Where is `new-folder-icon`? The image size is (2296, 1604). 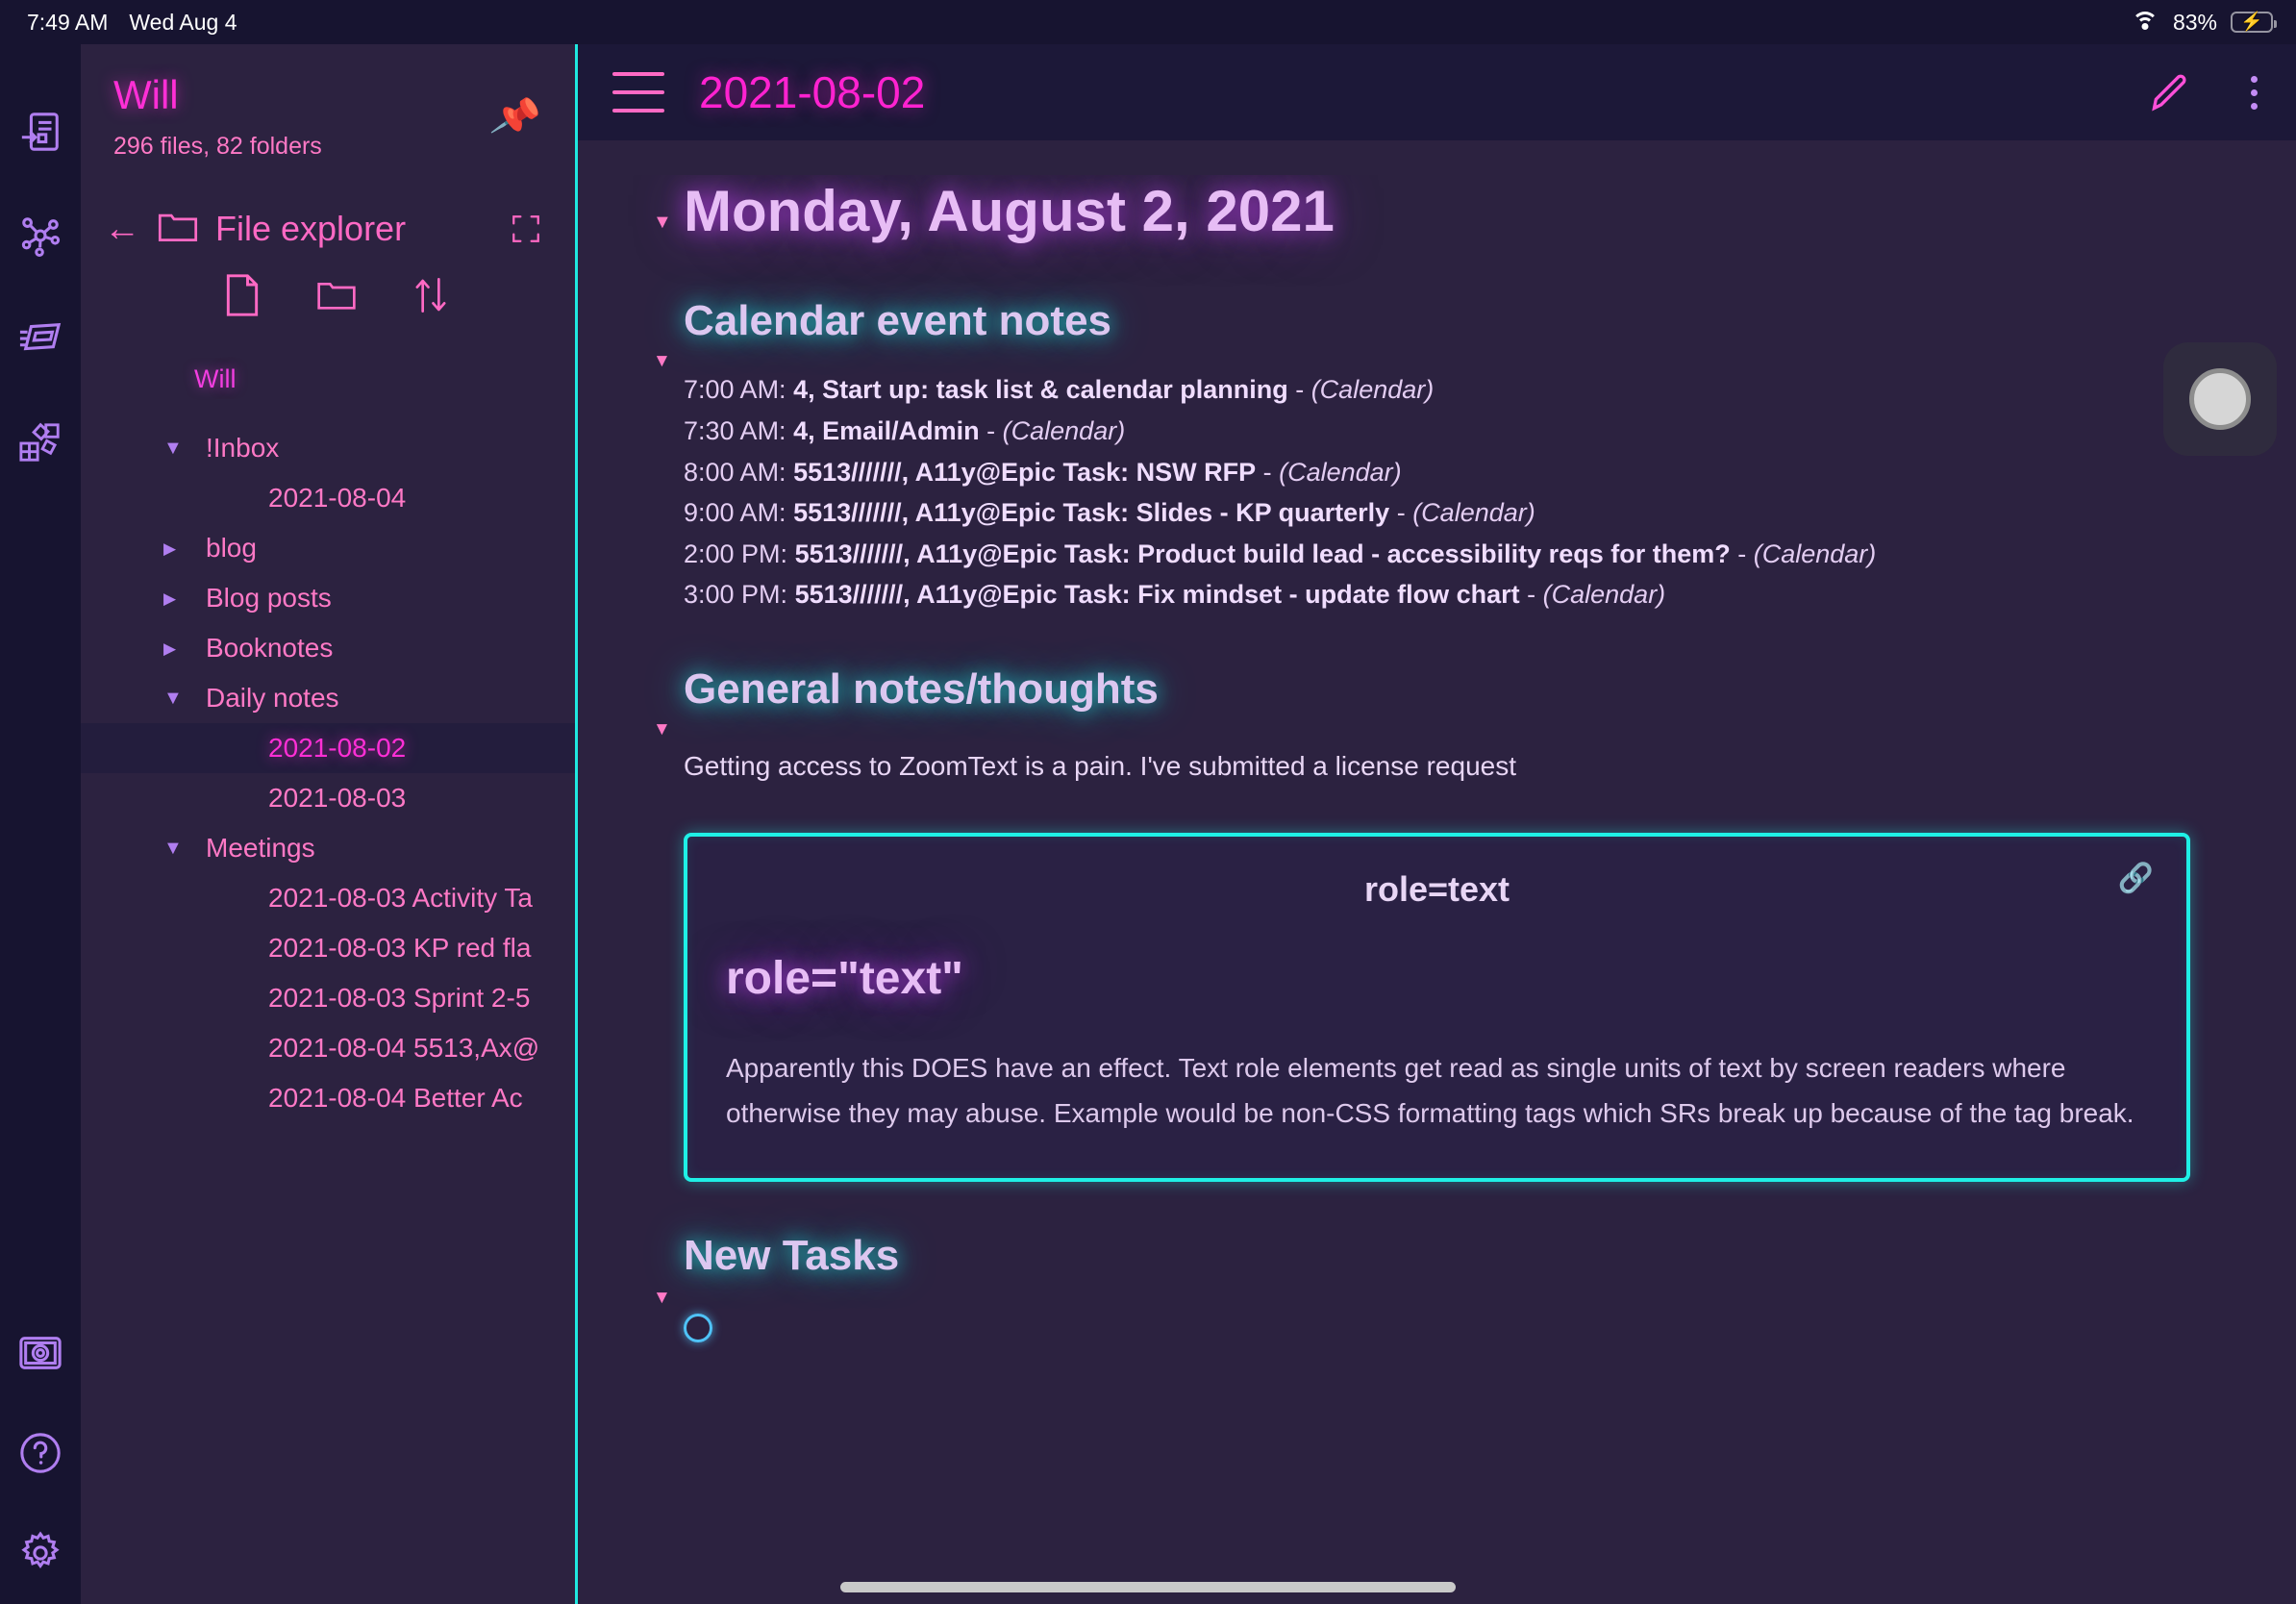 new-folder-icon is located at coordinates (336, 295).